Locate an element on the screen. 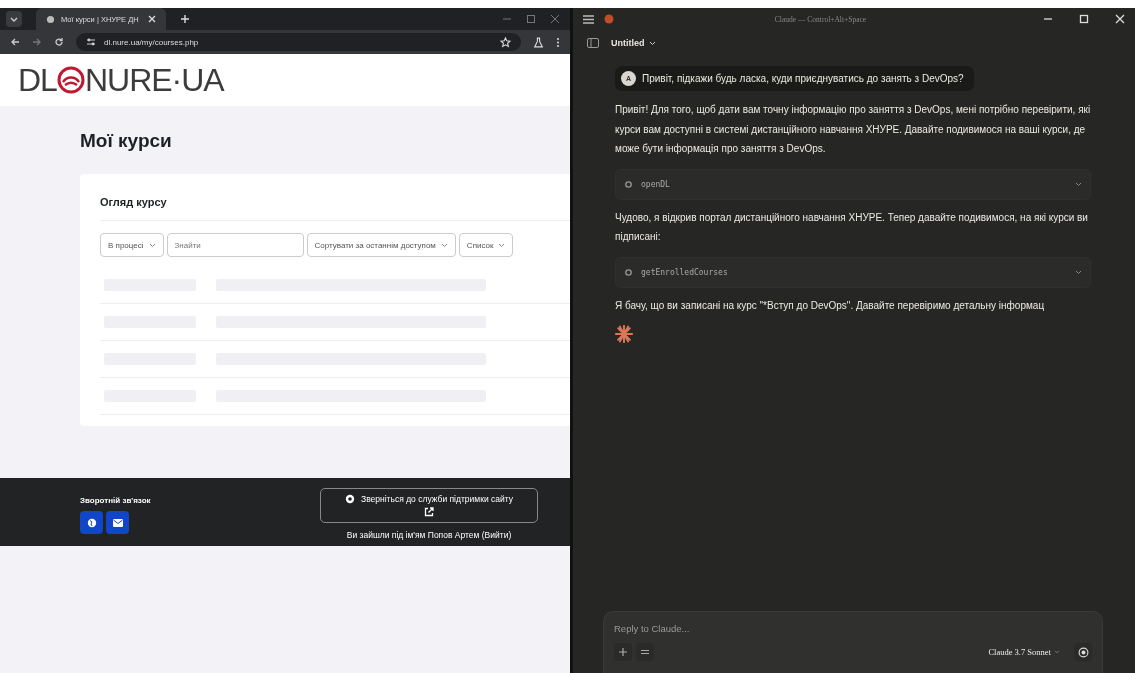 This screenshot has height=673, width=1135. assistant-message: Я бачу, що ви записані на курс "*Вступ до DevOps". Давайте перевіримо детальну інформац is located at coordinates (830, 305).